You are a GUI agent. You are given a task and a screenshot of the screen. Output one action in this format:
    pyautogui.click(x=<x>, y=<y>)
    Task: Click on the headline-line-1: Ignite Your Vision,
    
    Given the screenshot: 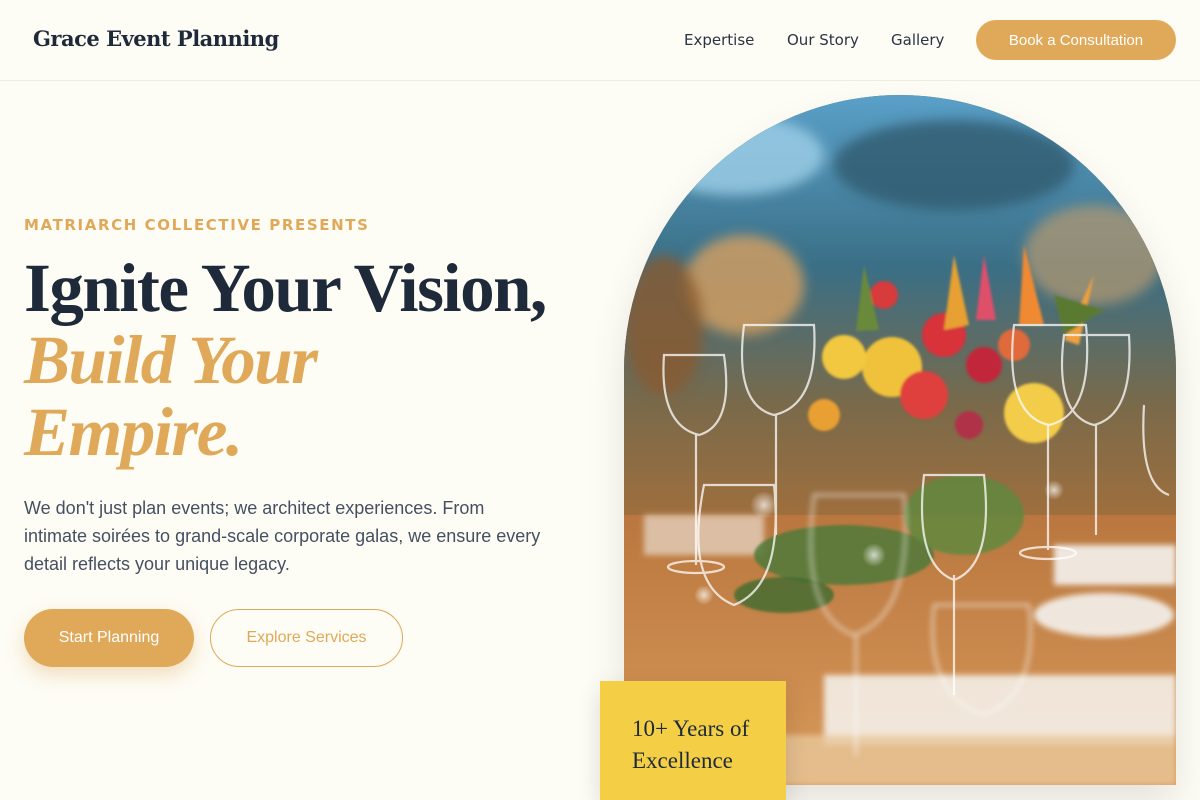 What is the action you would take?
    pyautogui.click(x=285, y=288)
    